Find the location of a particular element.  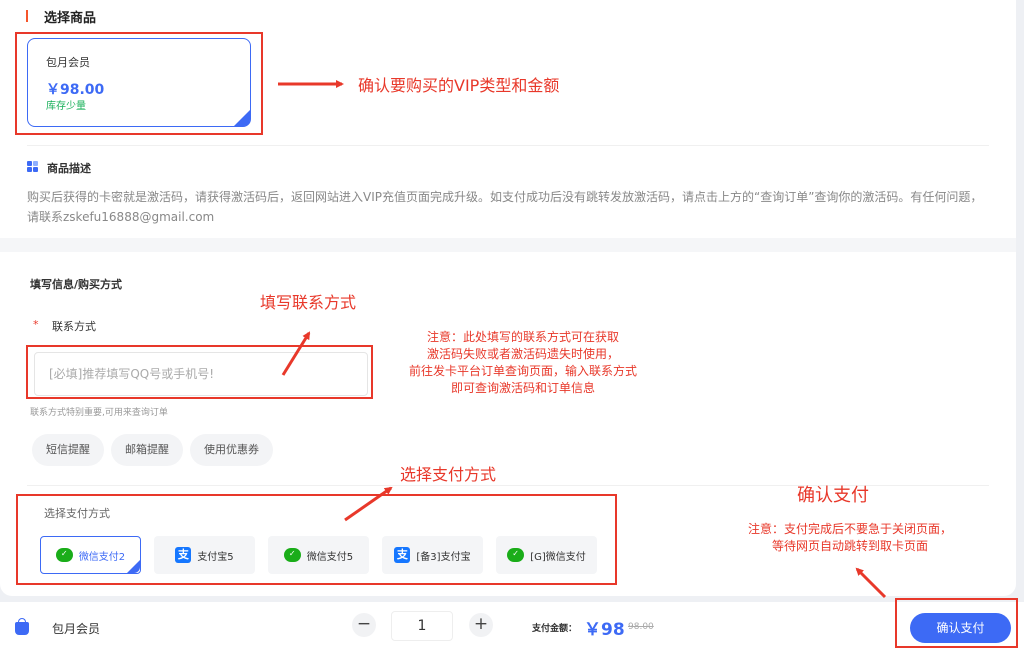

annotation-contact: 填写联系方式 is located at coordinates (308, 302).